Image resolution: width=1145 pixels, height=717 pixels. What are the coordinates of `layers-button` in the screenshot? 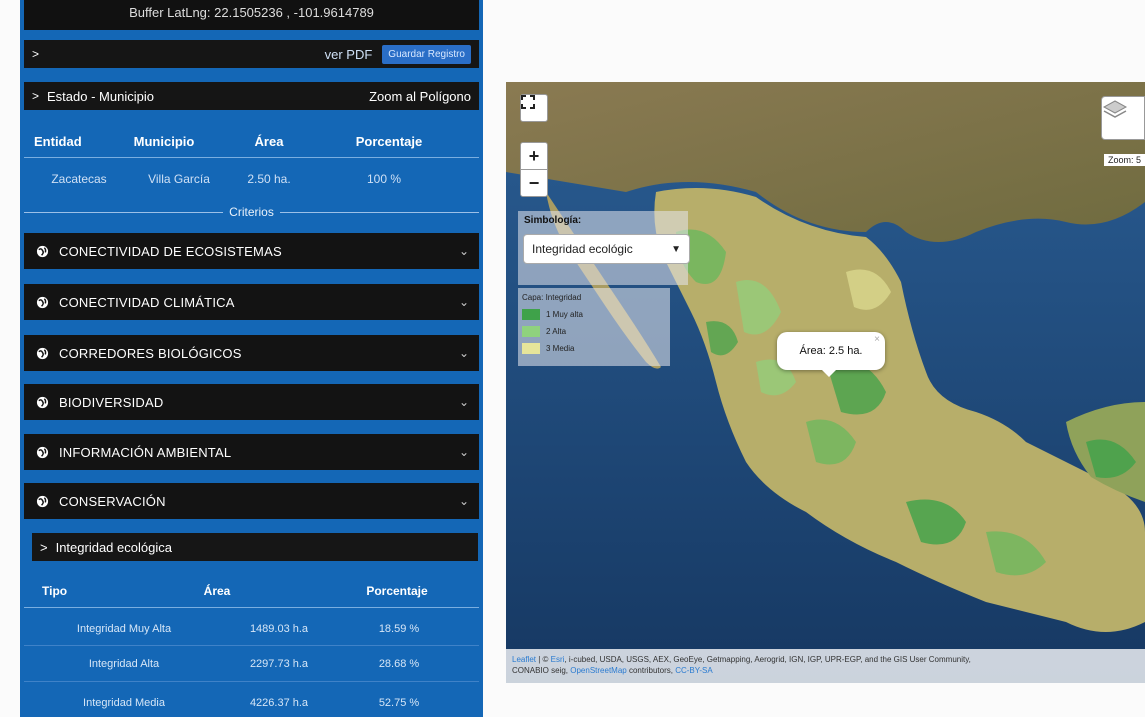 It's located at (1123, 118).